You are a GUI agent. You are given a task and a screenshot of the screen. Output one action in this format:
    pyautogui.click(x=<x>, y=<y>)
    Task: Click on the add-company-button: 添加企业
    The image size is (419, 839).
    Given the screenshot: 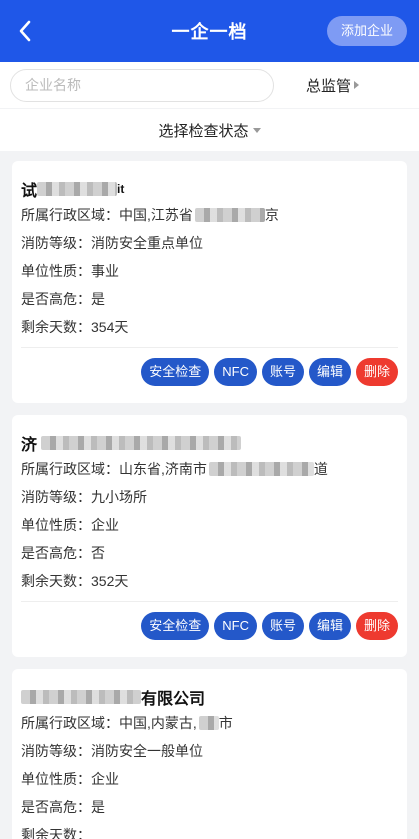 What is the action you would take?
    pyautogui.click(x=366, y=31)
    